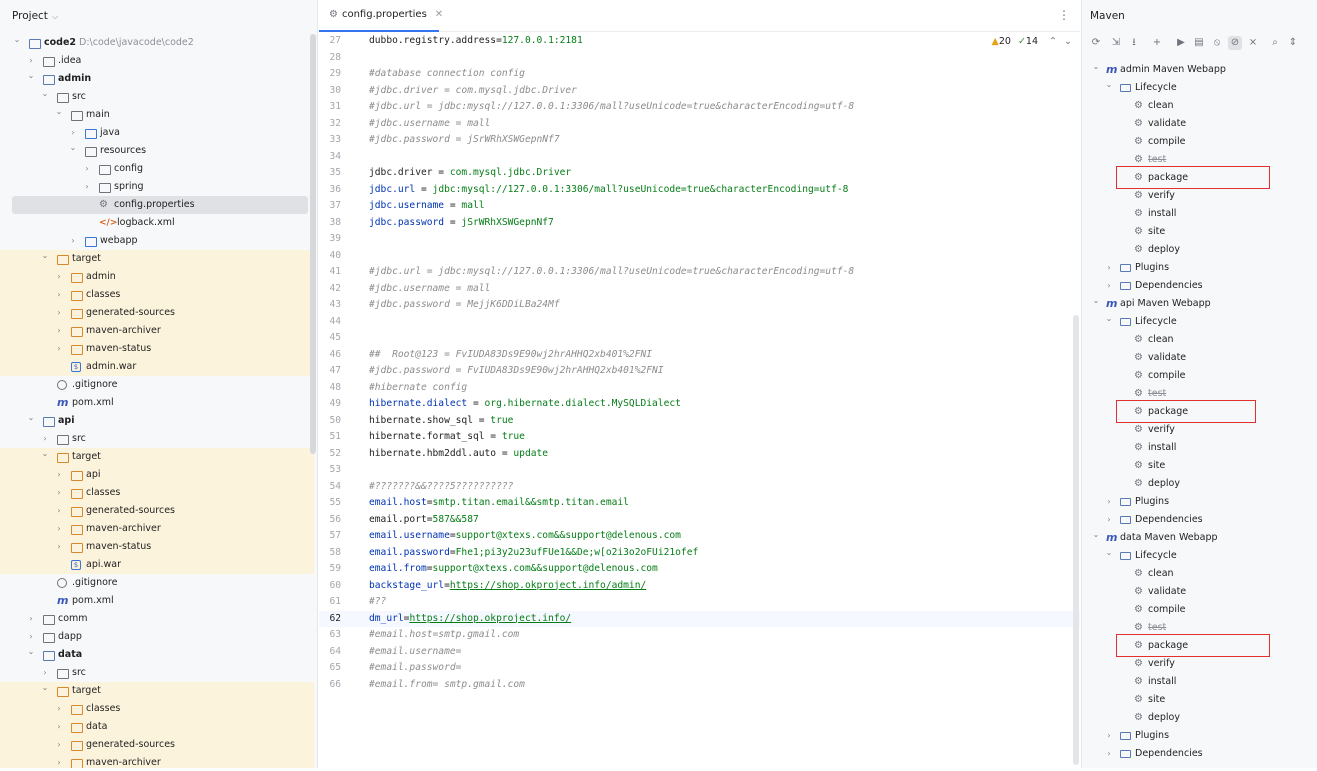  Describe the element at coordinates (157, 761) in the screenshot. I see `tree-node: › maven-archiver` at that location.